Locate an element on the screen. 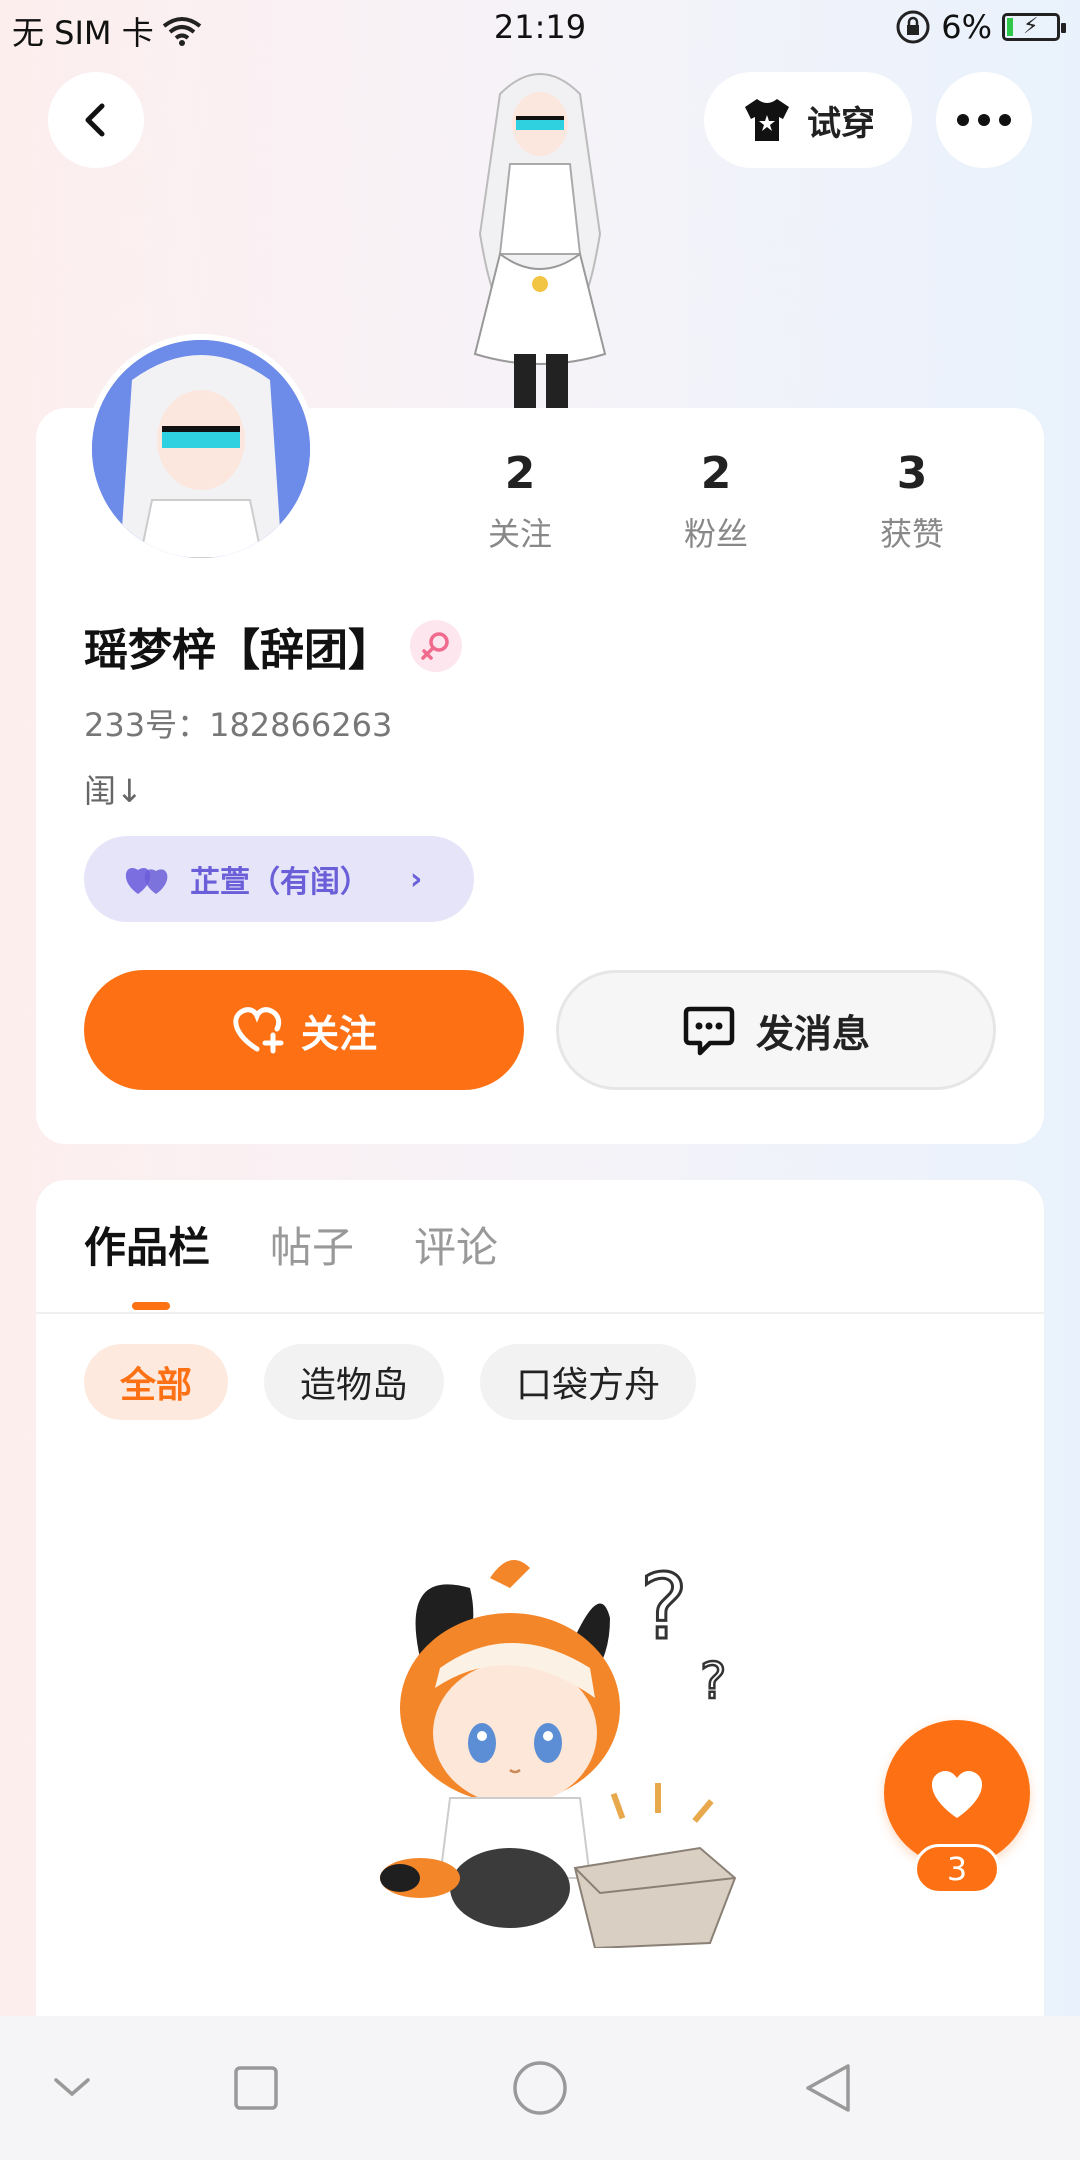 Image resolution: width=1080 pixels, height=2160 pixels. heart-icon is located at coordinates (957, 1794).